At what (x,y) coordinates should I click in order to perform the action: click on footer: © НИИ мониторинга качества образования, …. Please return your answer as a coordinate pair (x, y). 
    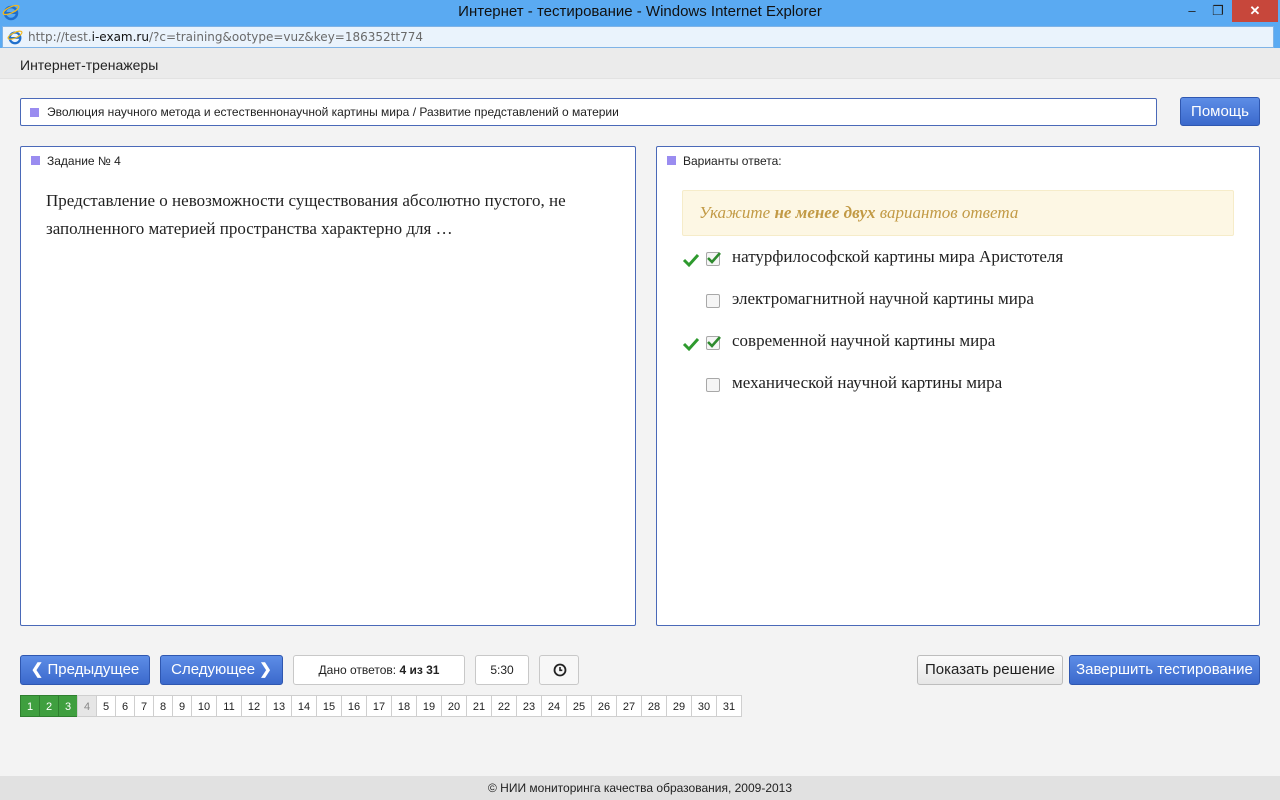
    Looking at the image, I should click on (640, 788).